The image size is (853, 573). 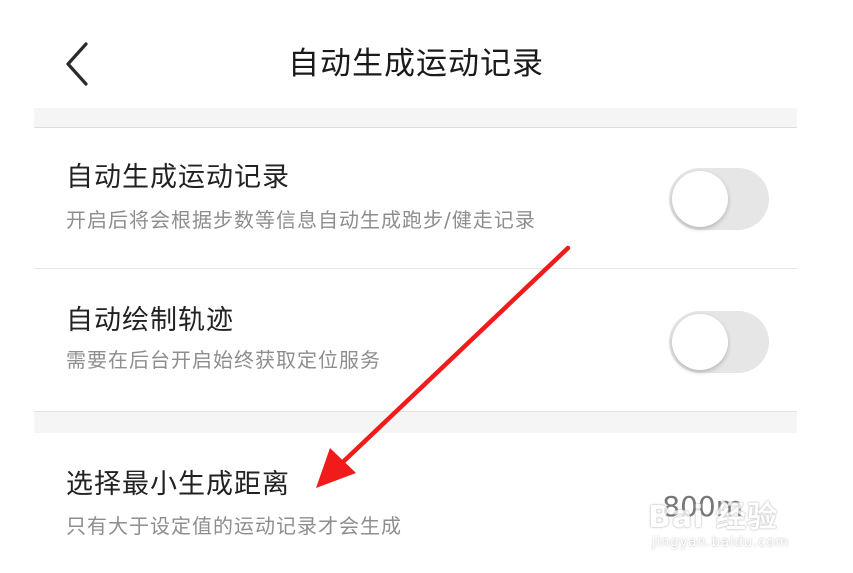 I want to click on page-title: 自动生成运动记录, so click(x=416, y=64).